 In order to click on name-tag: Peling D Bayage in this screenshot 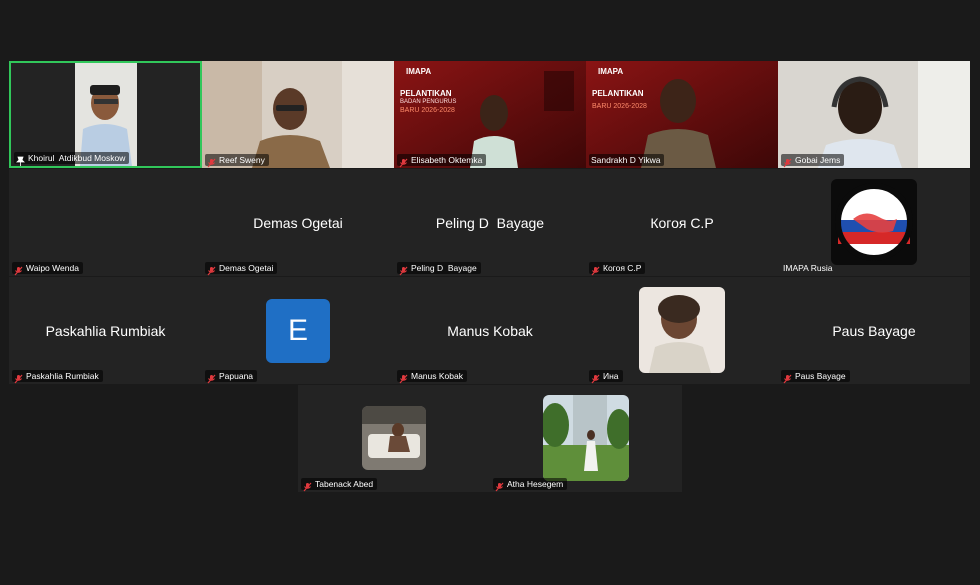, I will do `click(439, 269)`.